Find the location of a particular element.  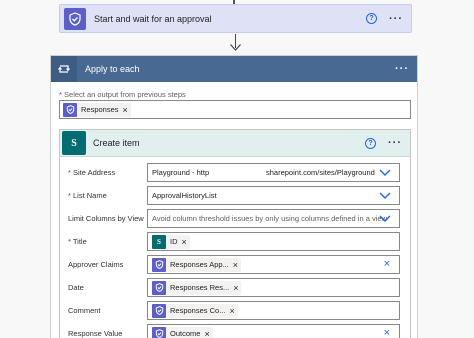

title-input: S ID × is located at coordinates (273, 241).